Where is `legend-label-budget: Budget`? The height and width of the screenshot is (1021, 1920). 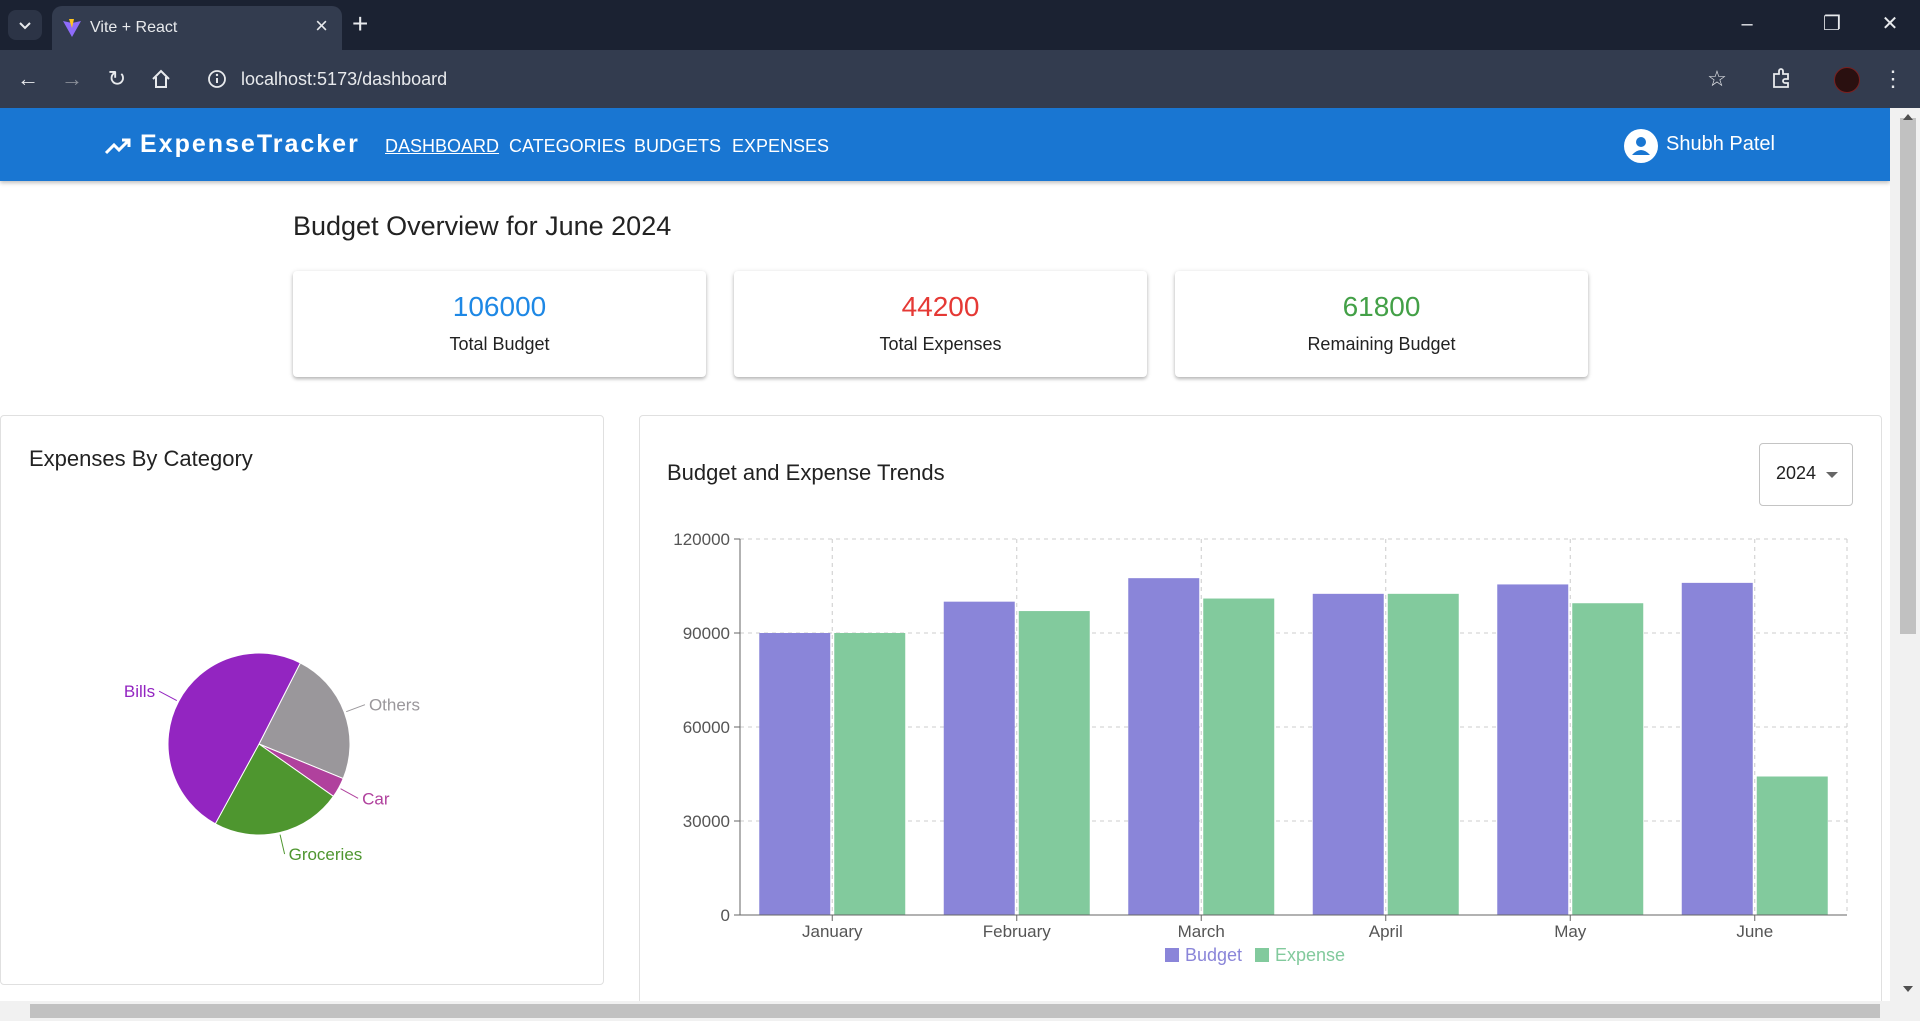
legend-label-budget: Budget is located at coordinates (1213, 955).